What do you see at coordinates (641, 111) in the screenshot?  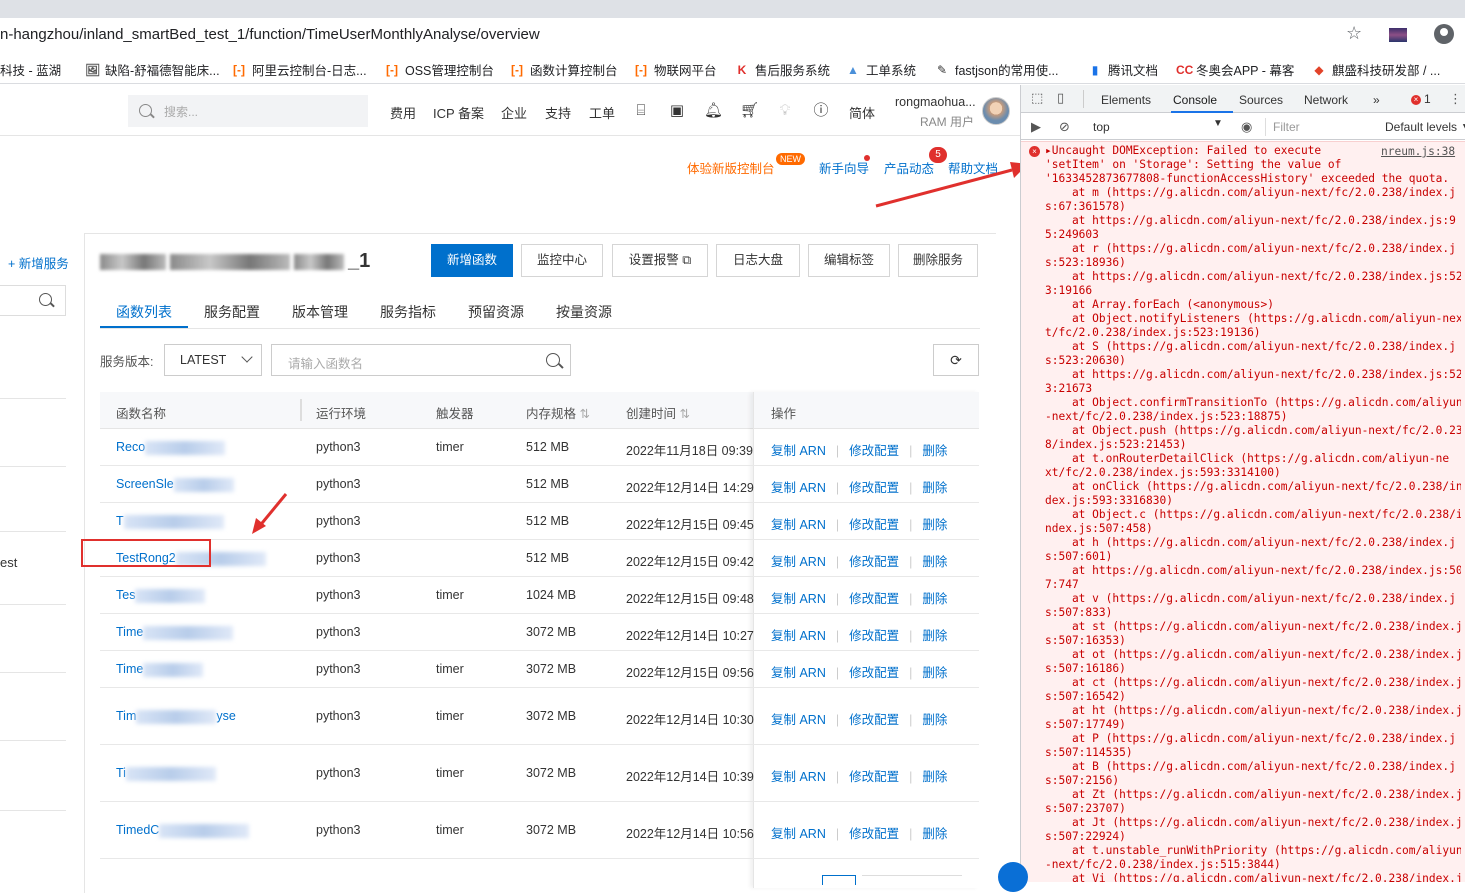 I see `app-icon: ⌸` at bounding box center [641, 111].